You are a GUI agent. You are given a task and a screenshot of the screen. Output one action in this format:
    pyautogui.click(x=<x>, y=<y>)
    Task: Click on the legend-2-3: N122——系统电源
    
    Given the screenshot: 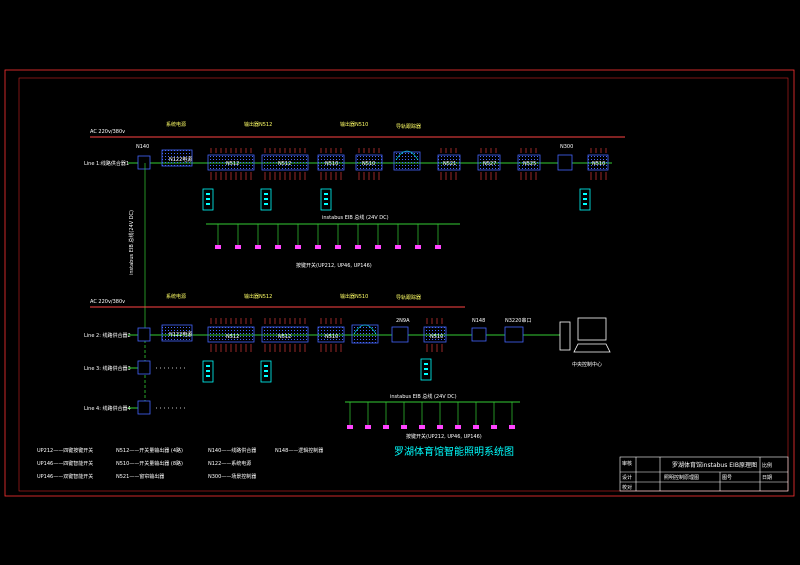 What is the action you would take?
    pyautogui.click(x=229, y=463)
    